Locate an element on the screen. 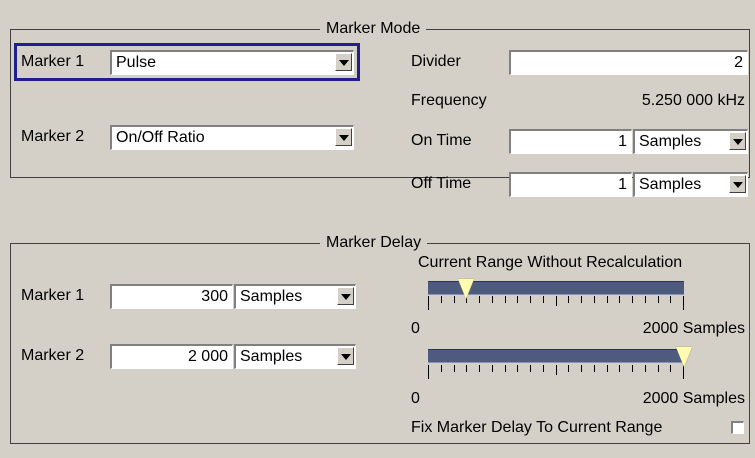 This screenshot has width=755, height=458. delay-marker1-label: Marker 1 is located at coordinates (53, 295).